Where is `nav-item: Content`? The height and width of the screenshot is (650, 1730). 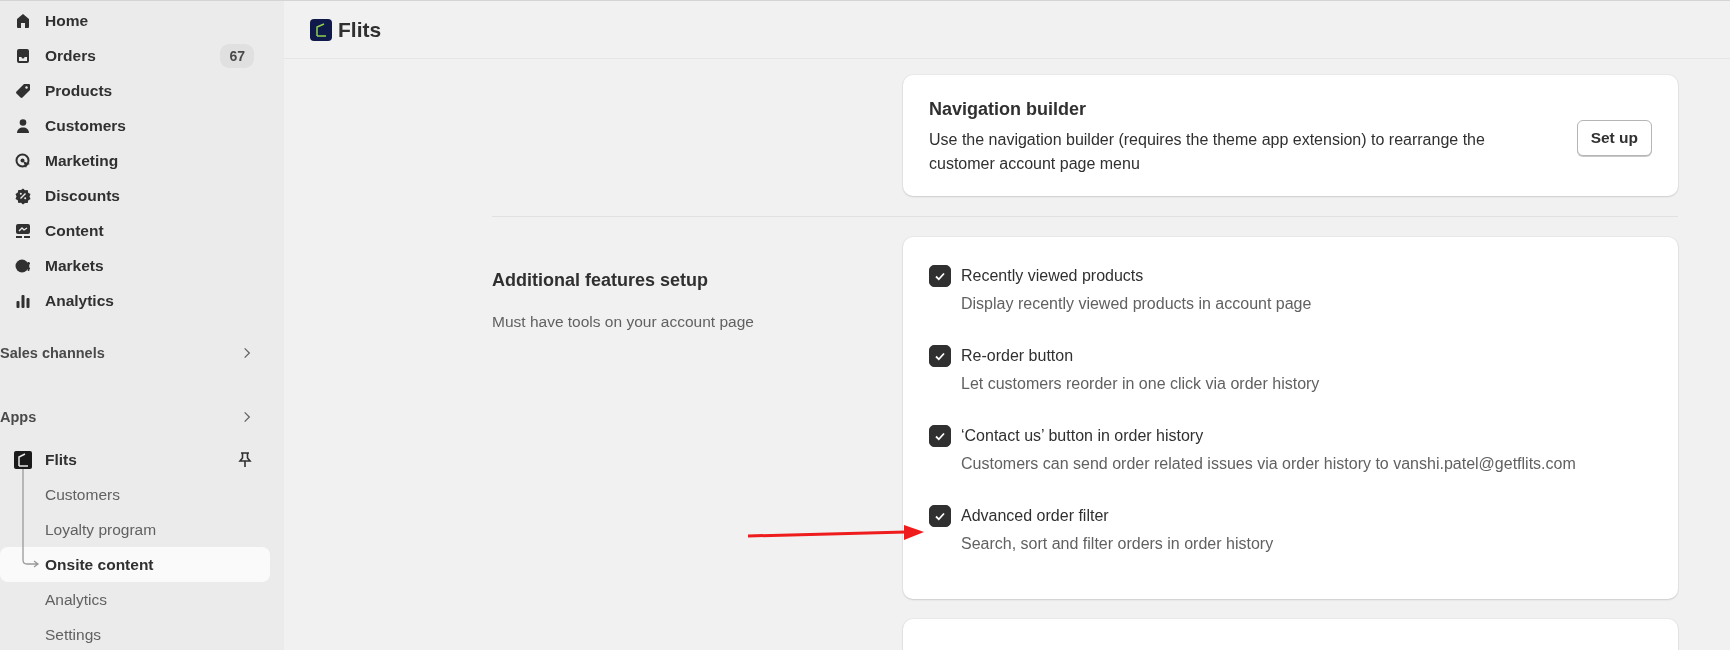 nav-item: Content is located at coordinates (142, 230).